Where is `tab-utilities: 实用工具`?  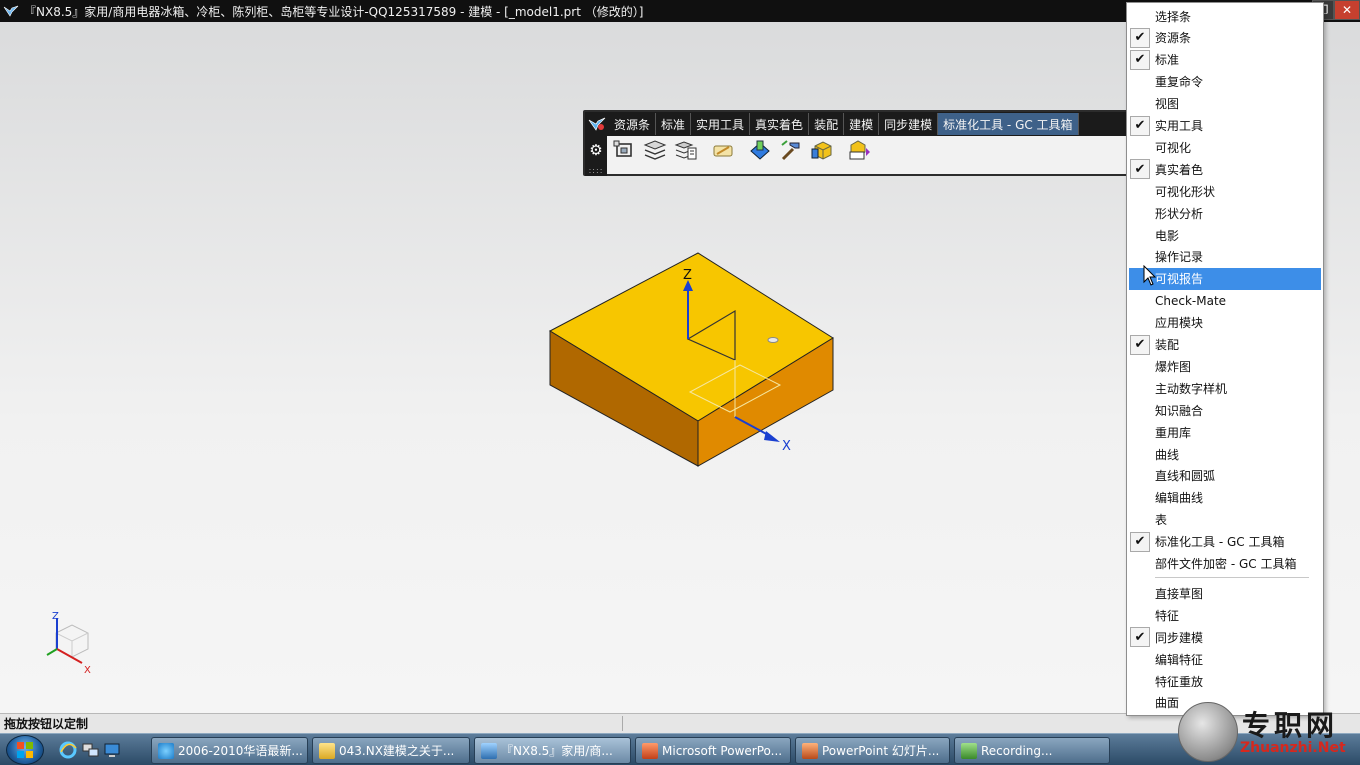
tab-utilities: 实用工具 is located at coordinates (721, 124).